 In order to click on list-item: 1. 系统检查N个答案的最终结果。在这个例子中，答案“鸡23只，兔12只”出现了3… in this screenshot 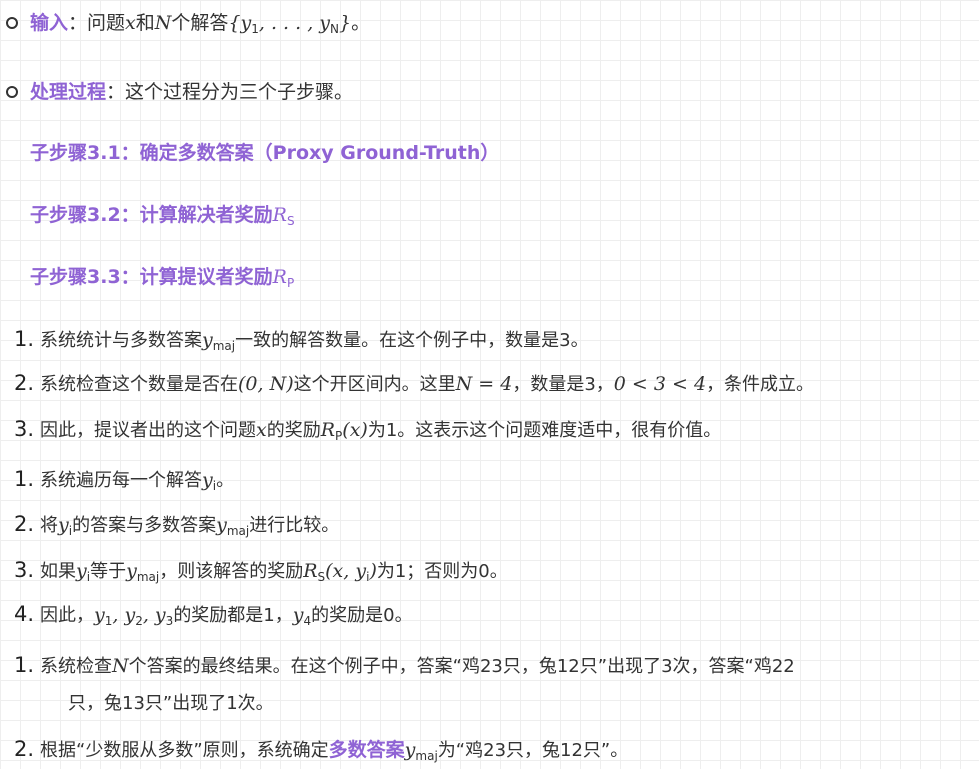, I will do `click(404, 665)`.